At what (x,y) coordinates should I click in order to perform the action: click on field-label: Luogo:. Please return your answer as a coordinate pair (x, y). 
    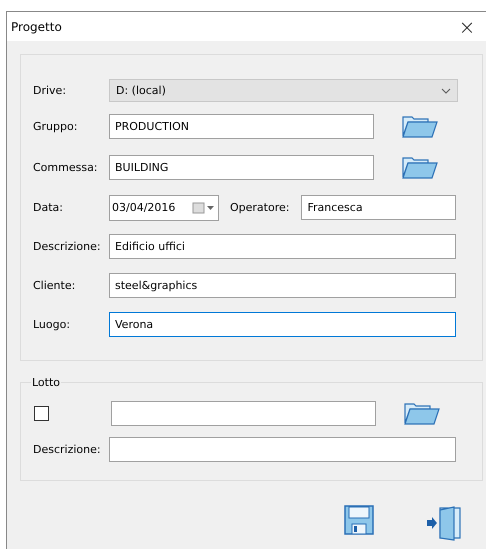
    Looking at the image, I should click on (52, 324).